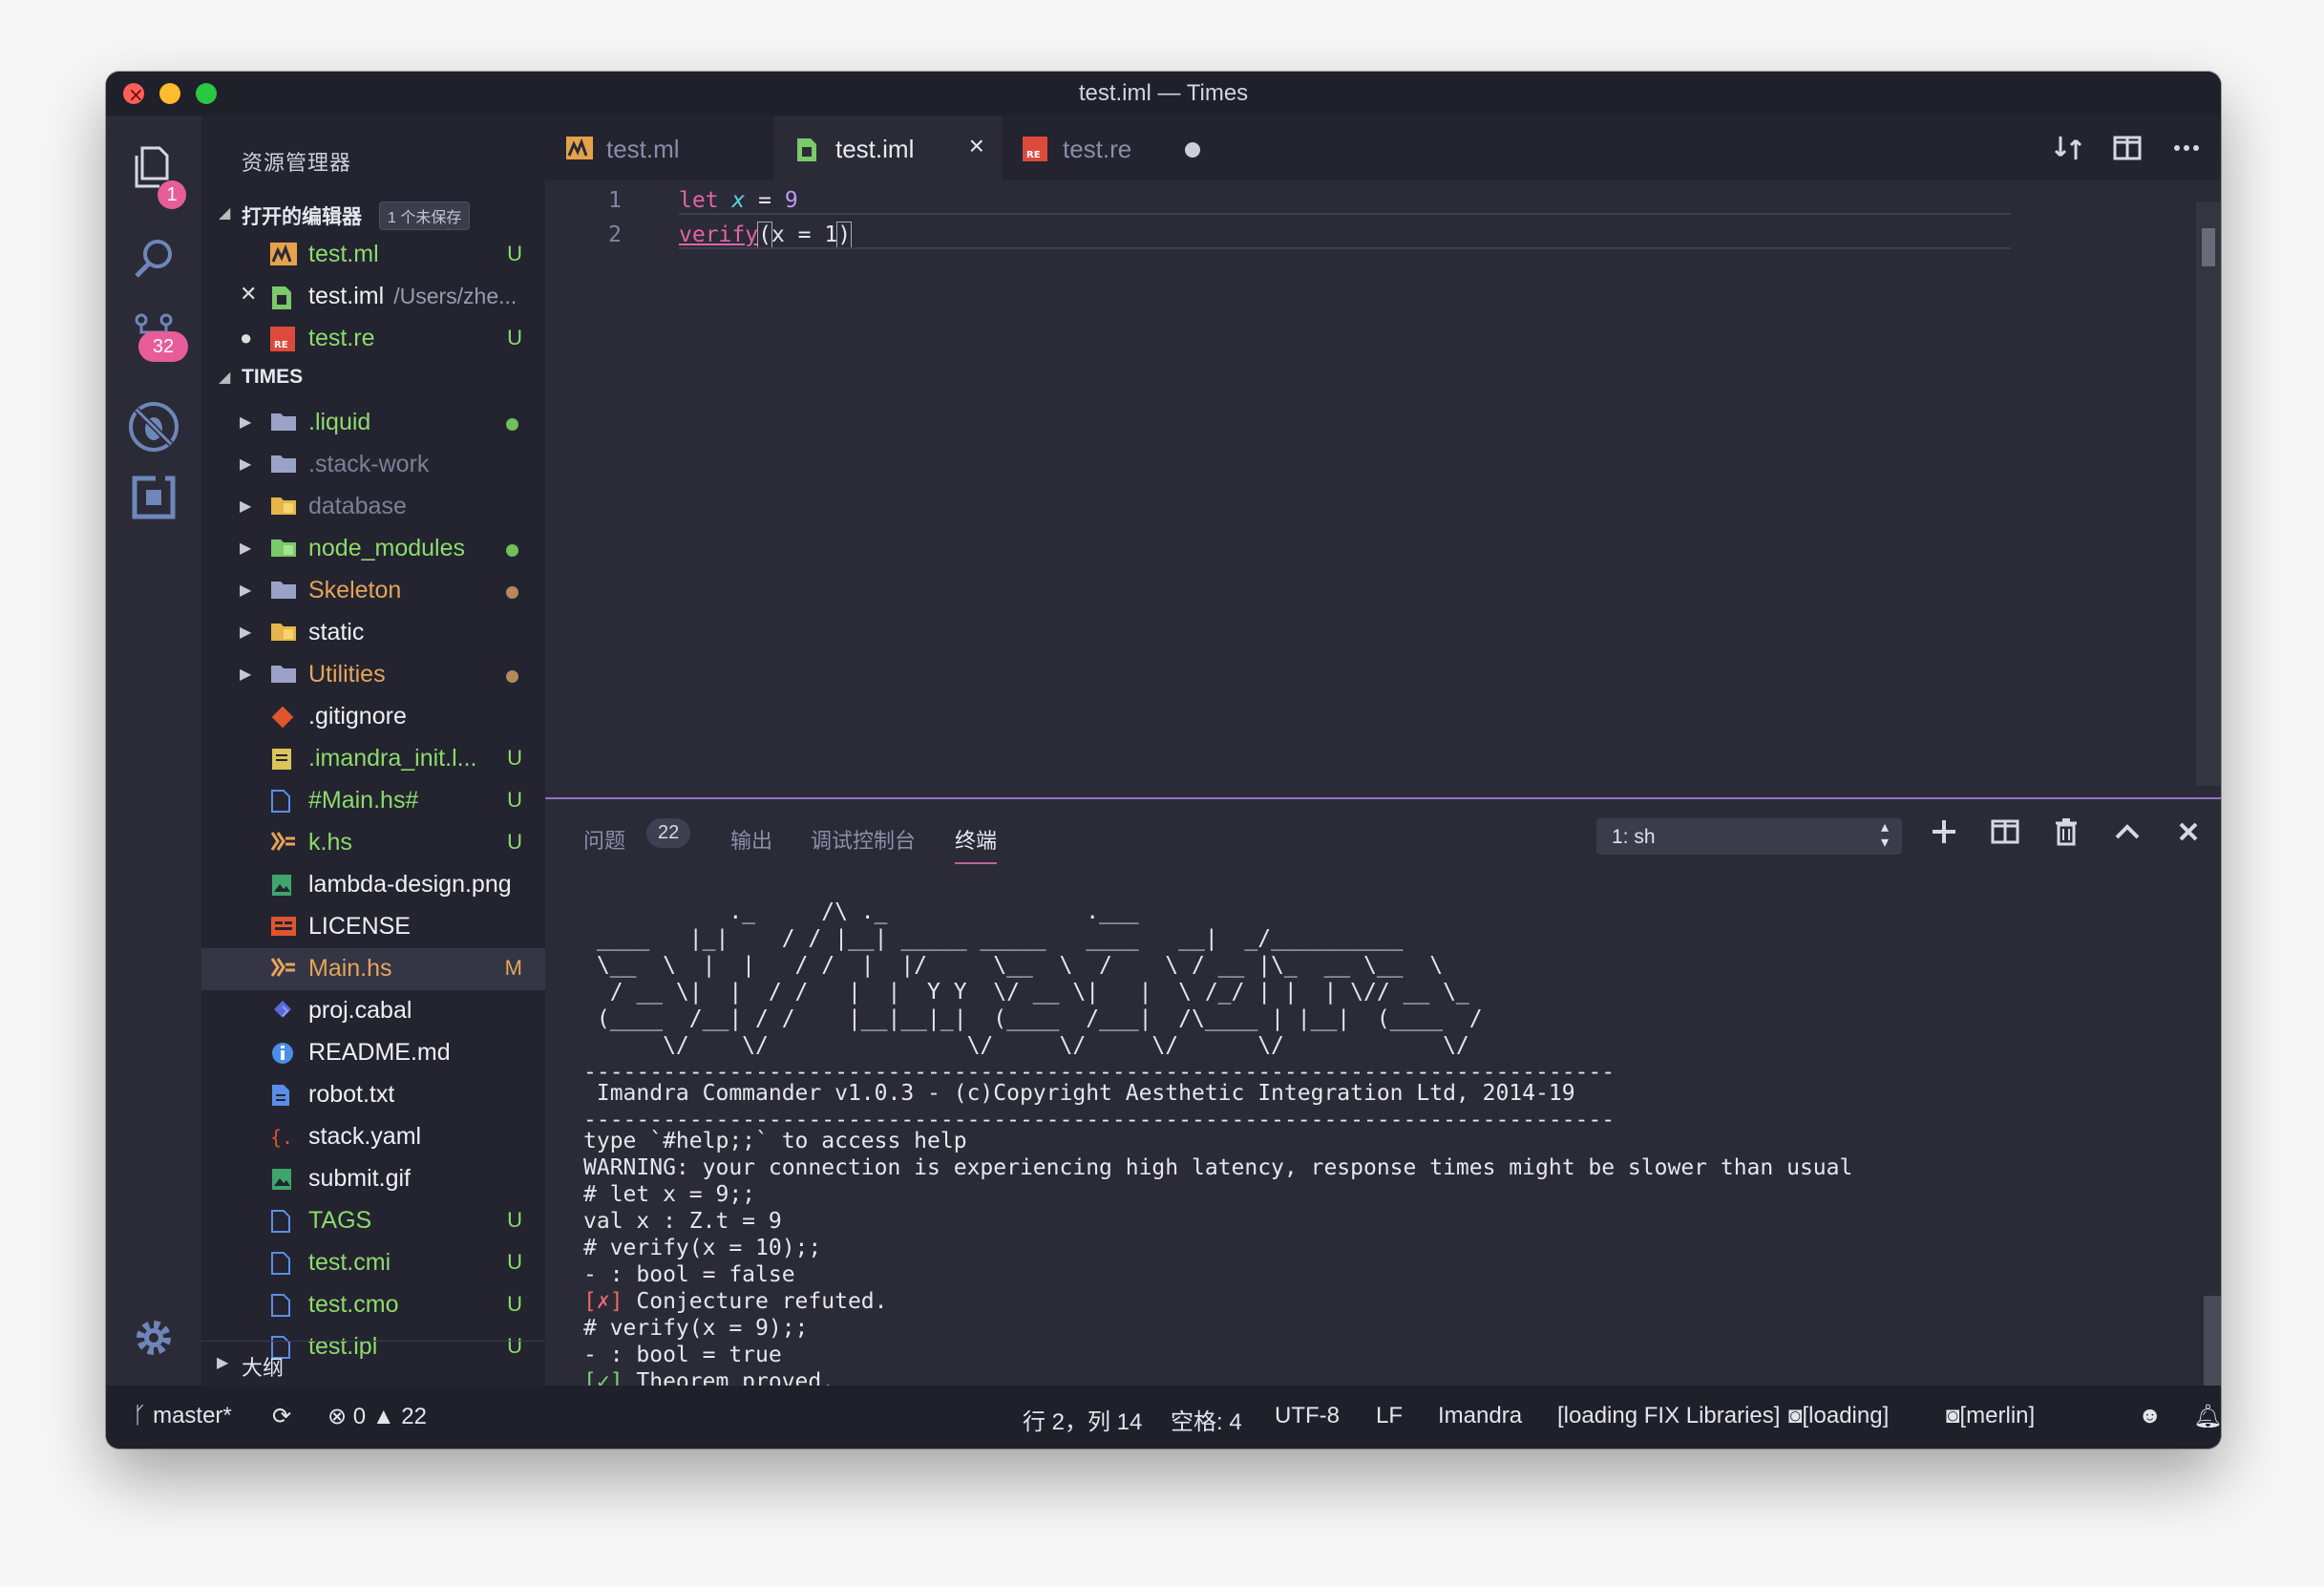  I want to click on file-item: .imandra_init.l... U, so click(373, 759).